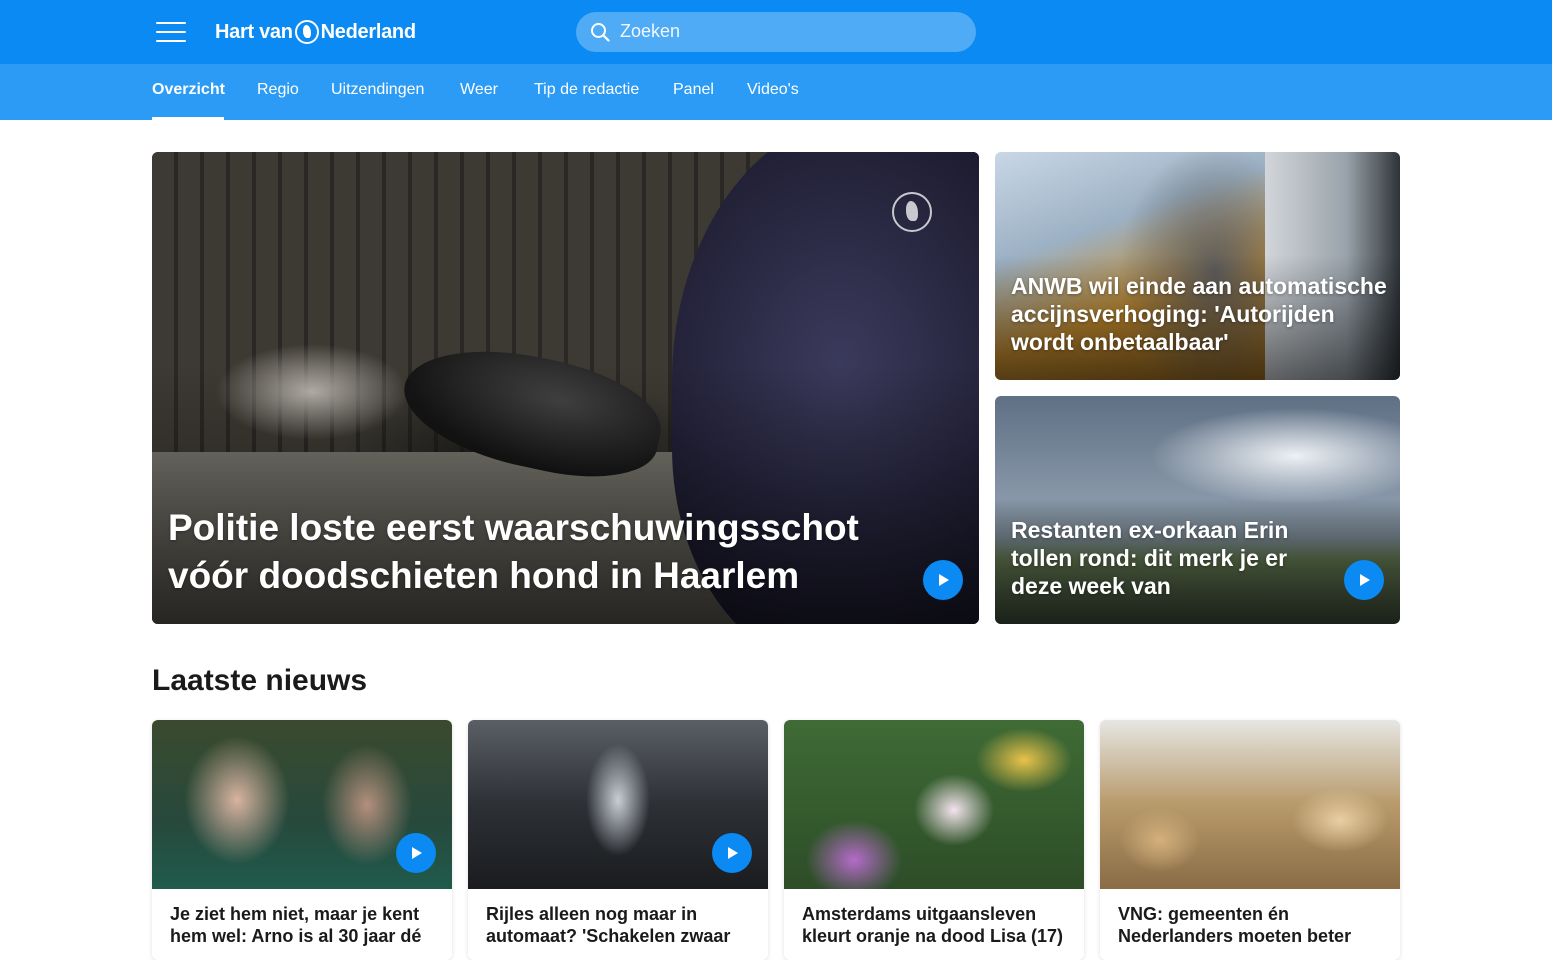 The width and height of the screenshot is (1552, 960). I want to click on search-placeholder: Zoeken, so click(650, 31).